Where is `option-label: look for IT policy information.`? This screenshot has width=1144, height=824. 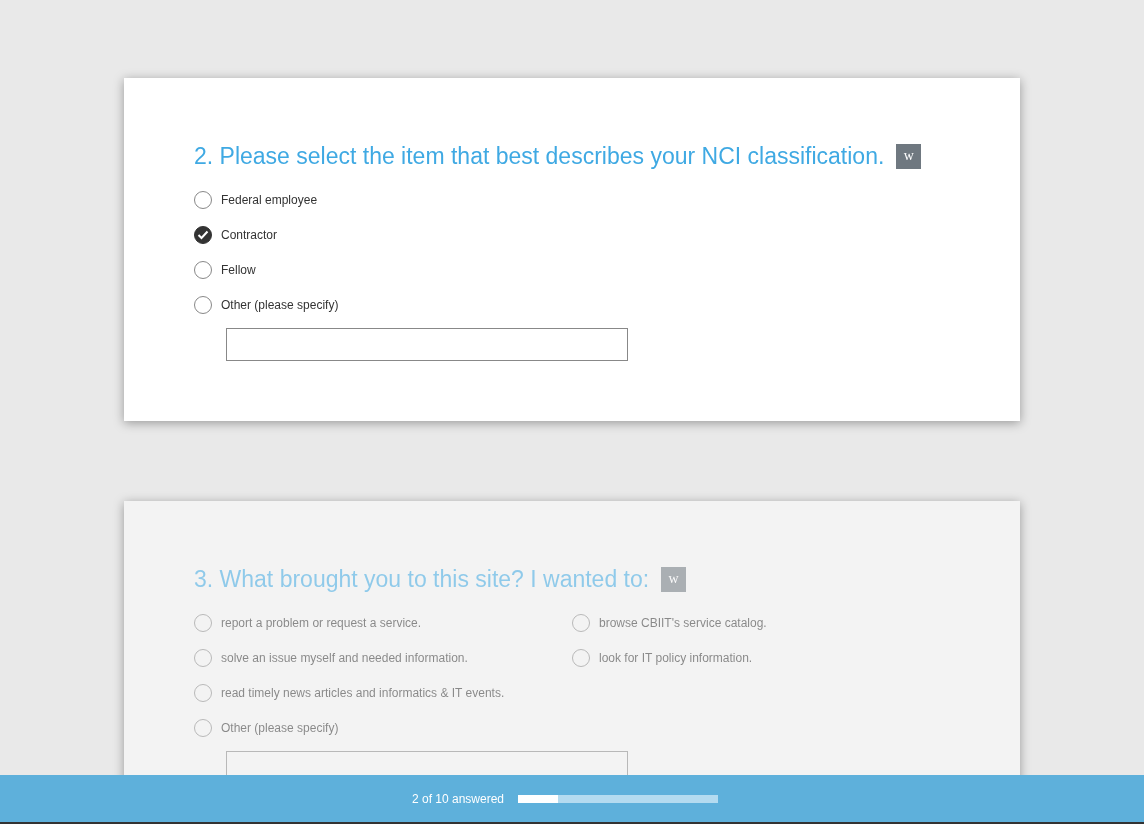
option-label: look for IT policy information. is located at coordinates (676, 657).